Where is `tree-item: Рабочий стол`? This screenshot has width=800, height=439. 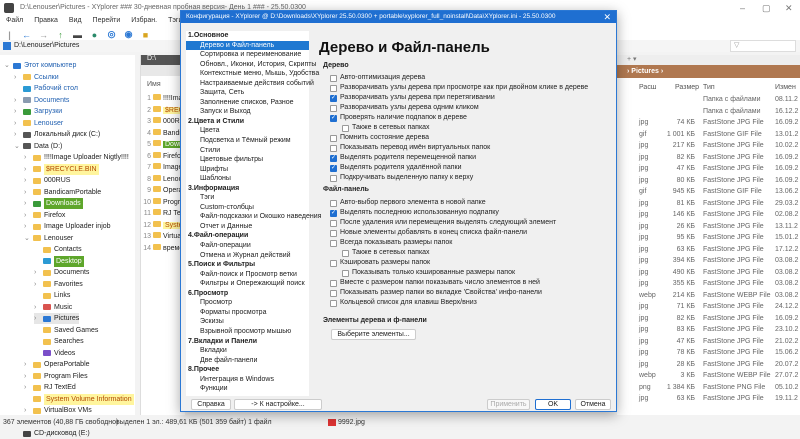 tree-item: Рабочий стол is located at coordinates (46, 88).